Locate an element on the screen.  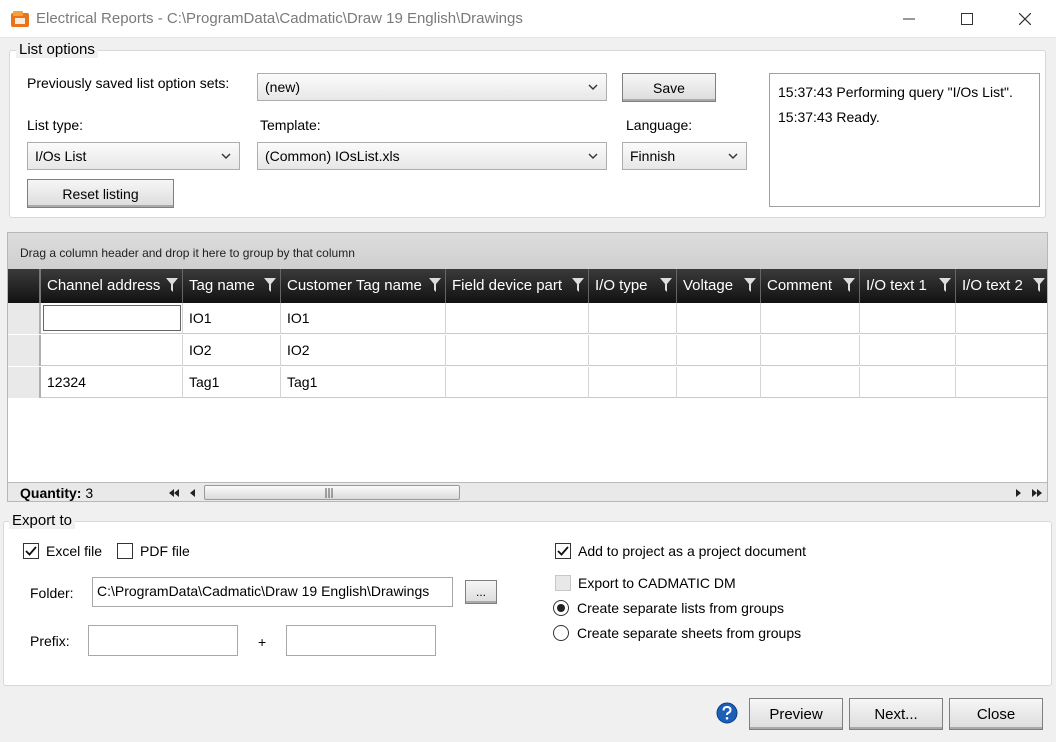
export-title: Export to is located at coordinates (42, 520).